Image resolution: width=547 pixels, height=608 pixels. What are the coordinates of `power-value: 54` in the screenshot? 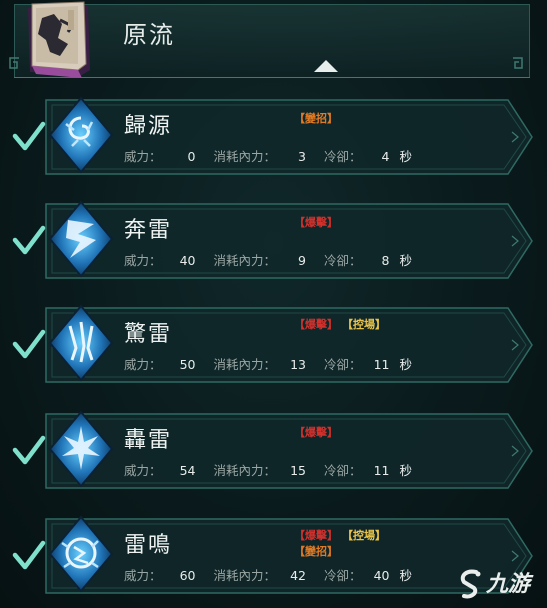 It's located at (187, 470).